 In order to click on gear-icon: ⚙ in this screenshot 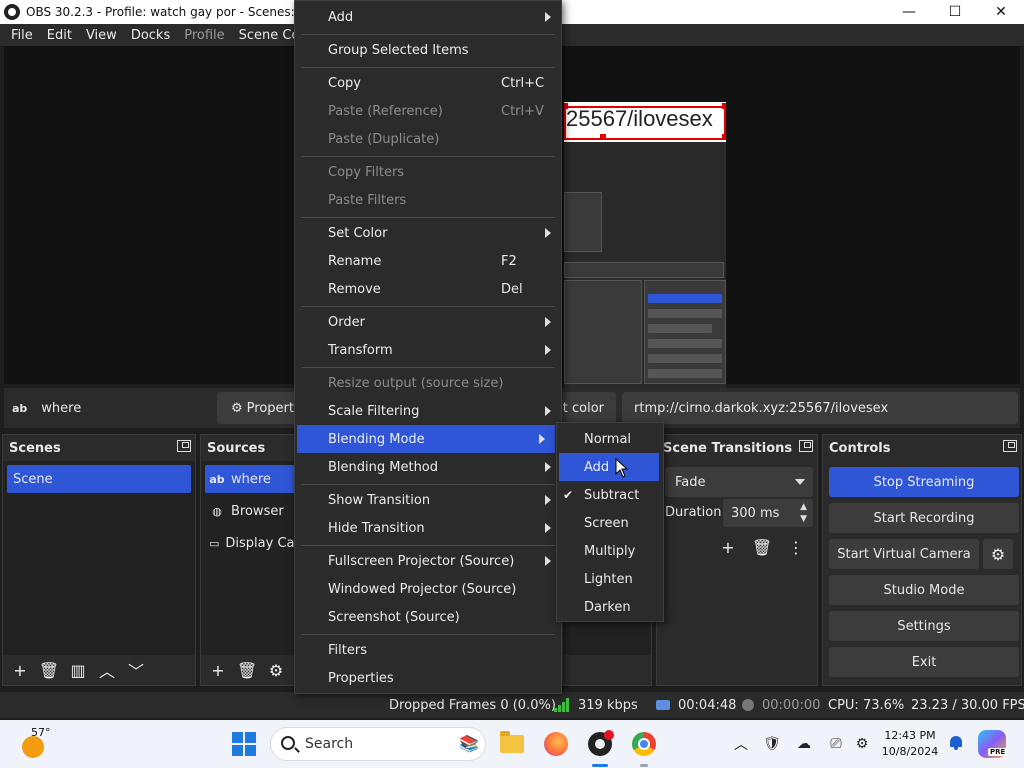, I will do `click(276, 670)`.